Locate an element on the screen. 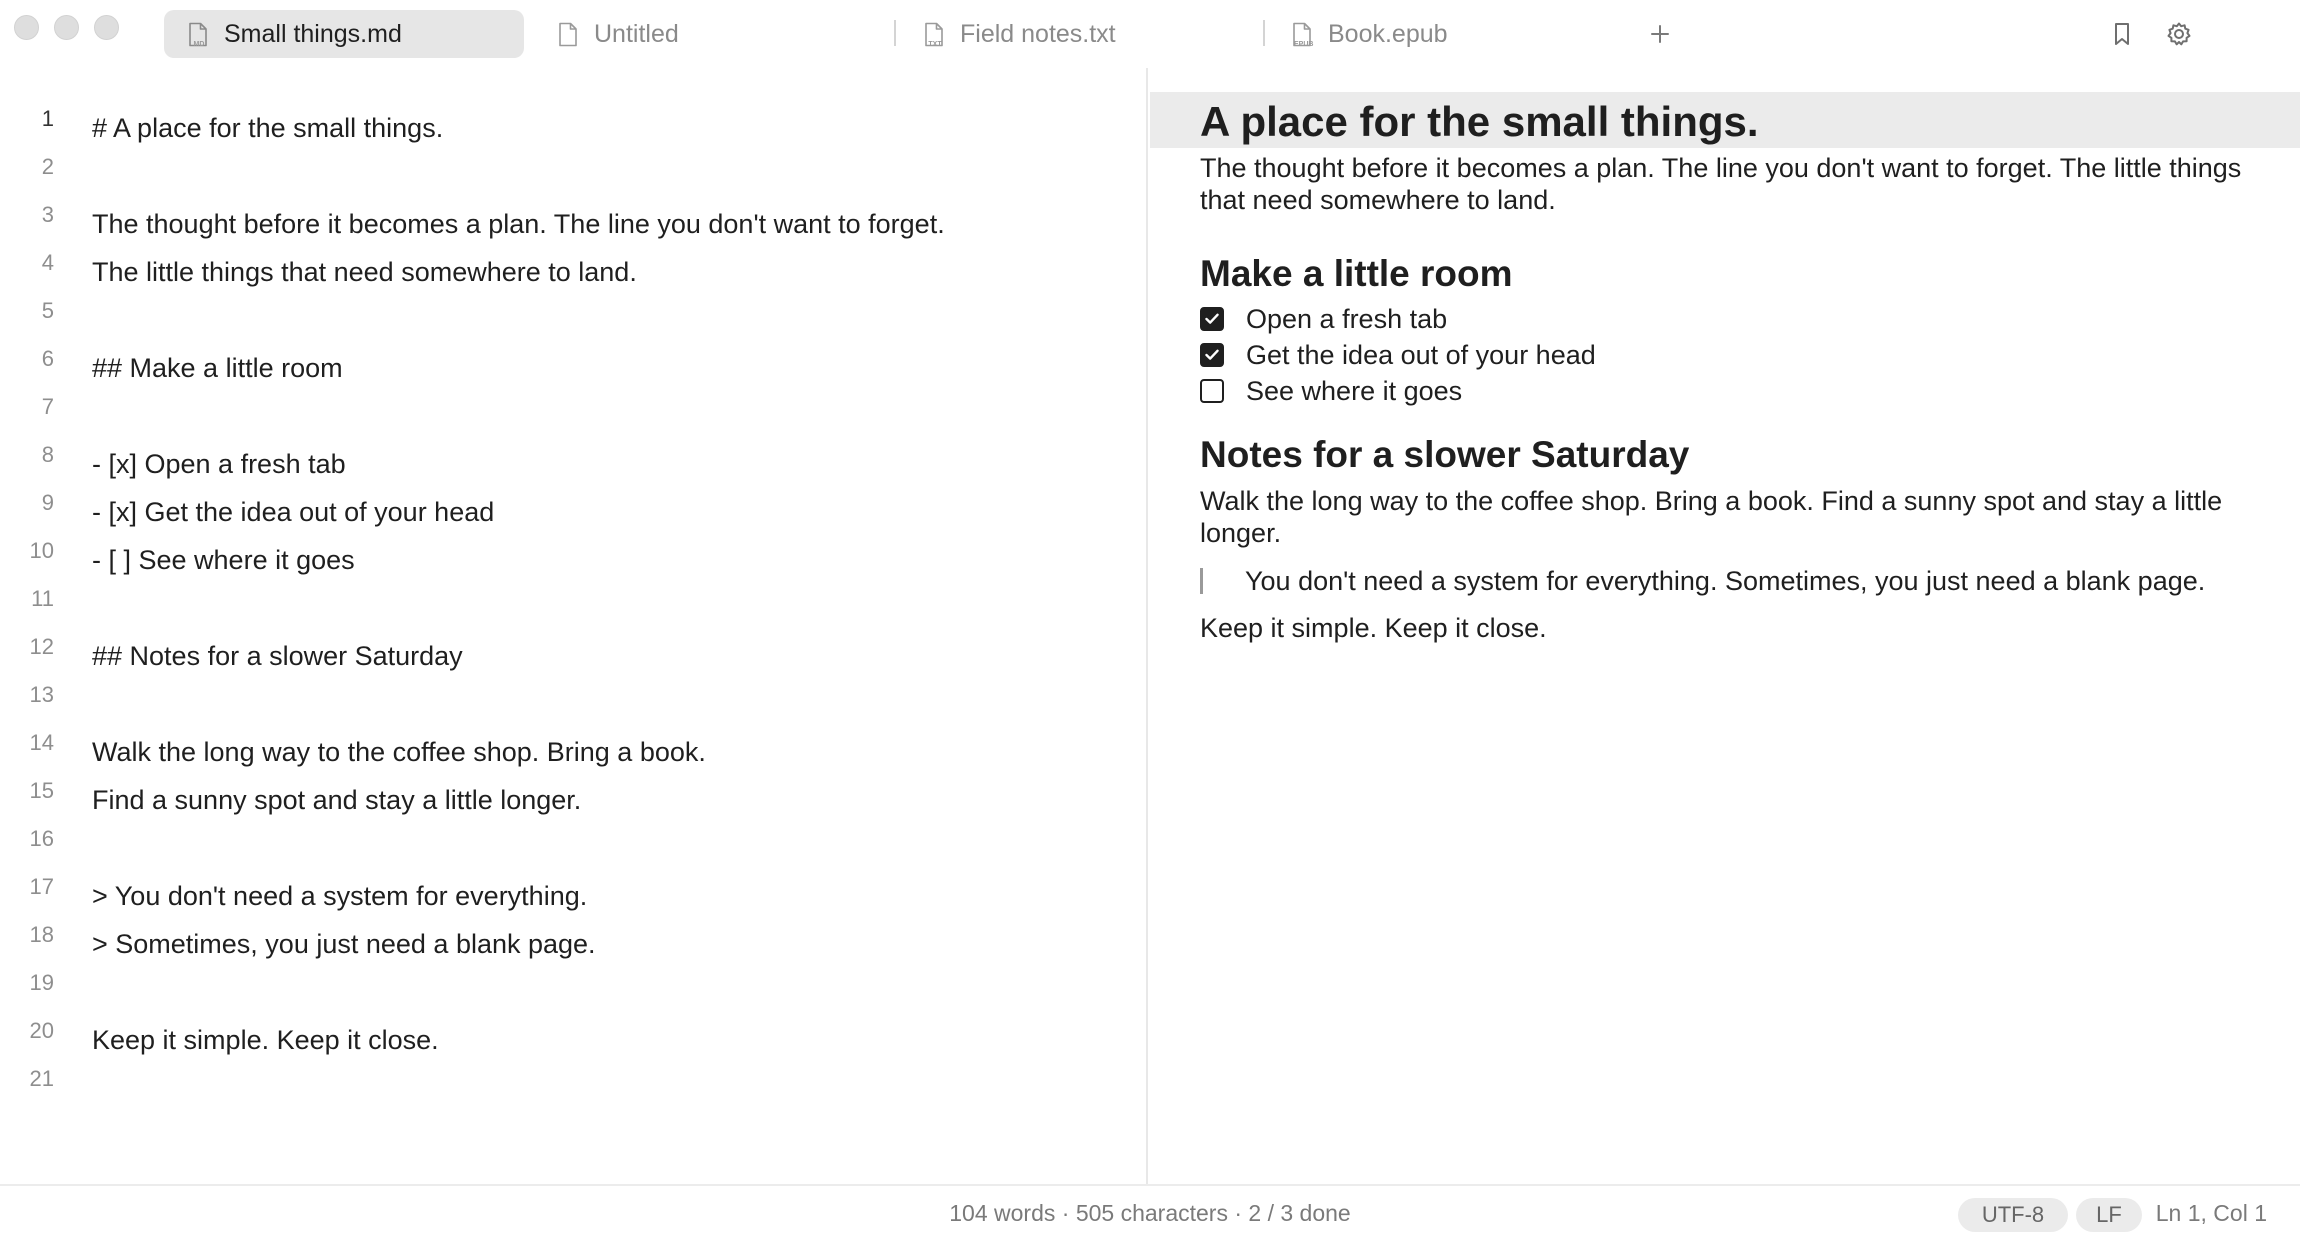  editor-line: 2 is located at coordinates (573, 178).